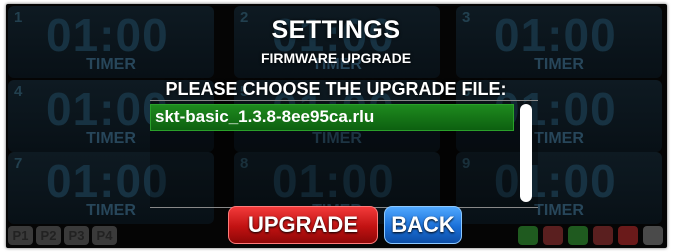 Image resolution: width=673 pixels, height=252 pixels. What do you see at coordinates (62, 235) in the screenshot?
I see `preset-bar: P1 P2 P3 P4` at bounding box center [62, 235].